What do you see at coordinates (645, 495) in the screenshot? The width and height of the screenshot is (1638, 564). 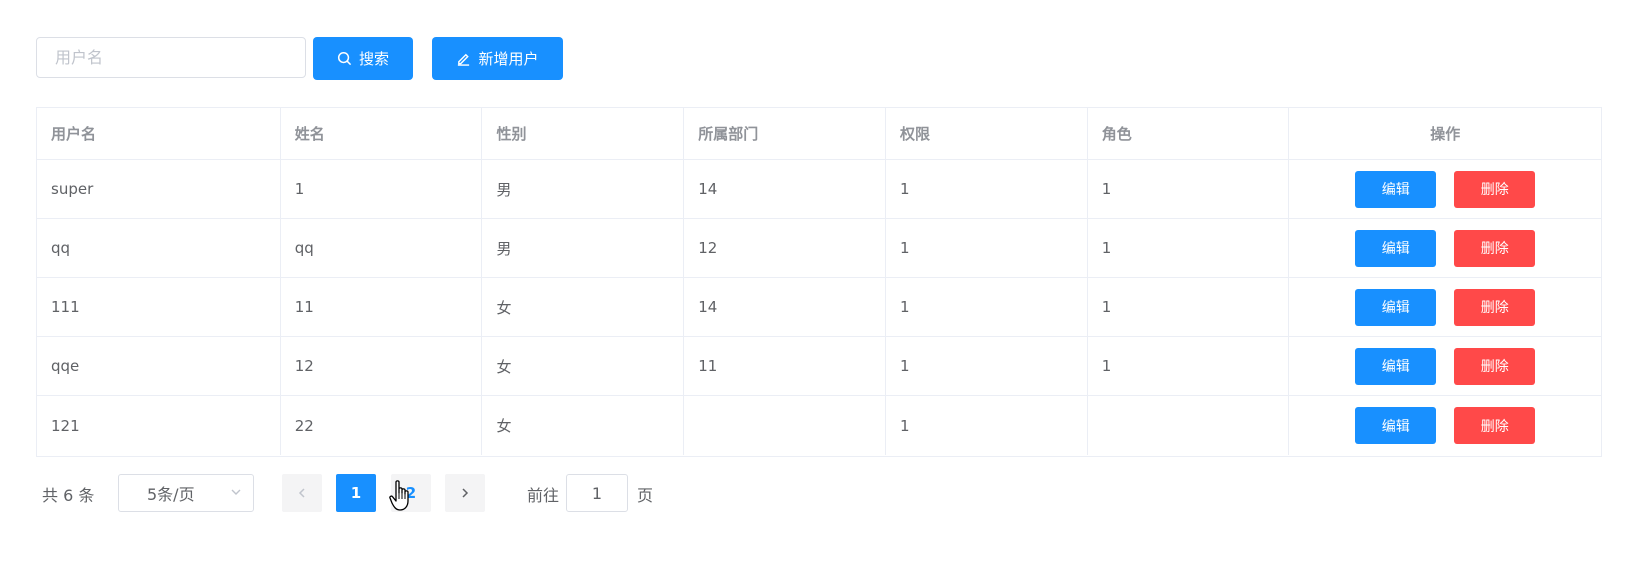 I see `page-suffix: 页` at bounding box center [645, 495].